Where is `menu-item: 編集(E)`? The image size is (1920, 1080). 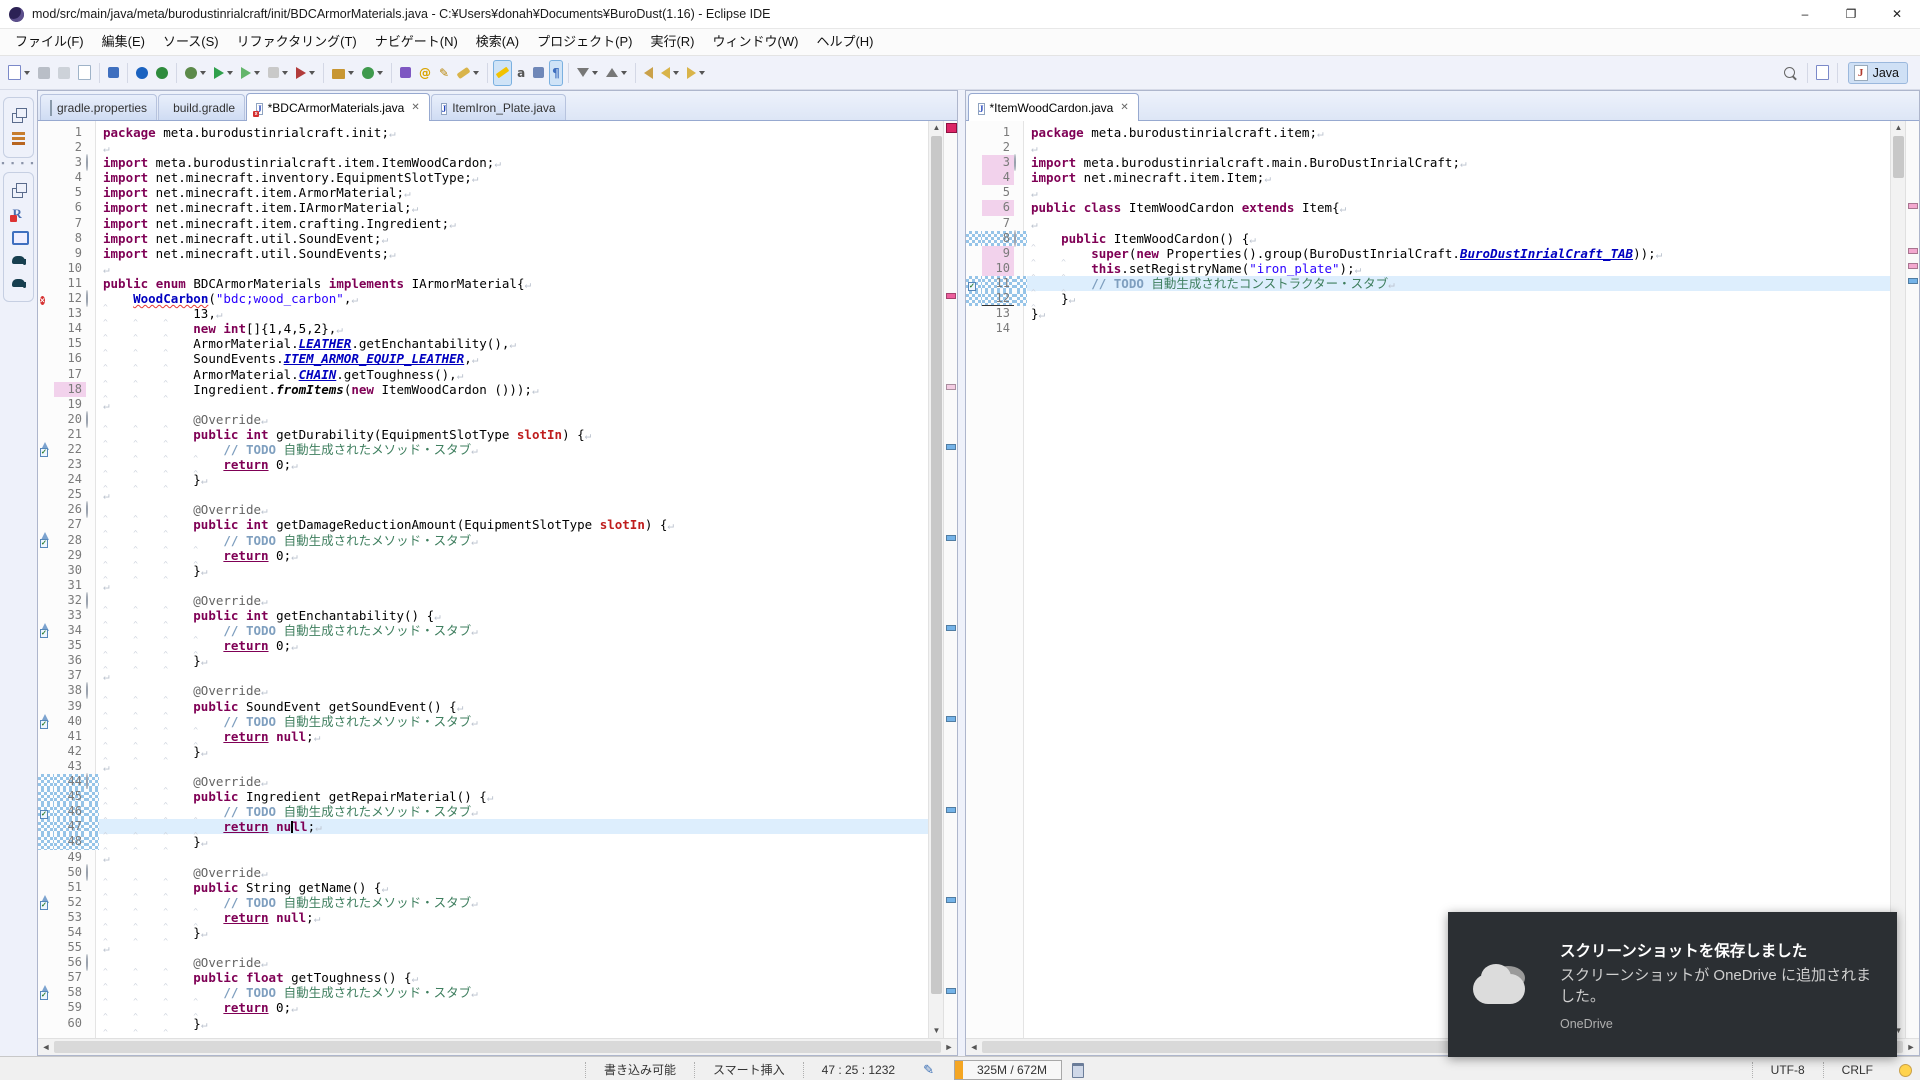
menu-item: 編集(E) is located at coordinates (123, 42).